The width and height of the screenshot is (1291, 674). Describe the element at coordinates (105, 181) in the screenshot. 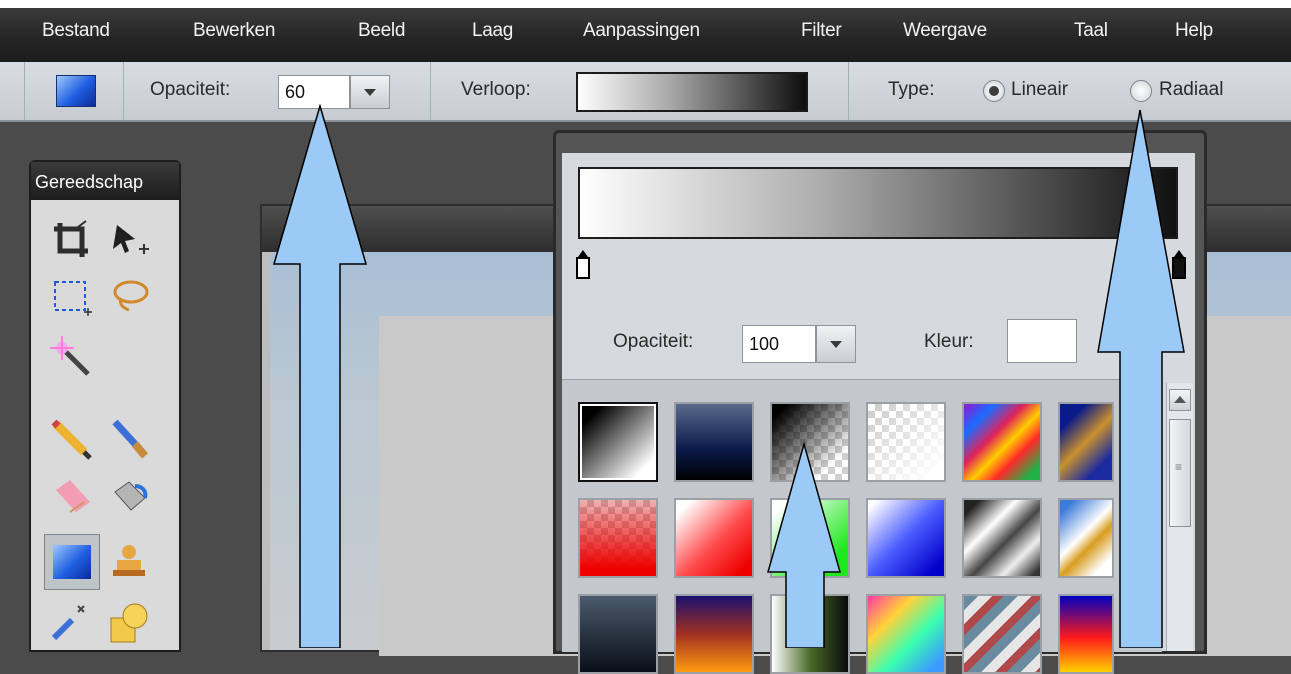

I see `tools-panel-title: Gereedschap` at that location.